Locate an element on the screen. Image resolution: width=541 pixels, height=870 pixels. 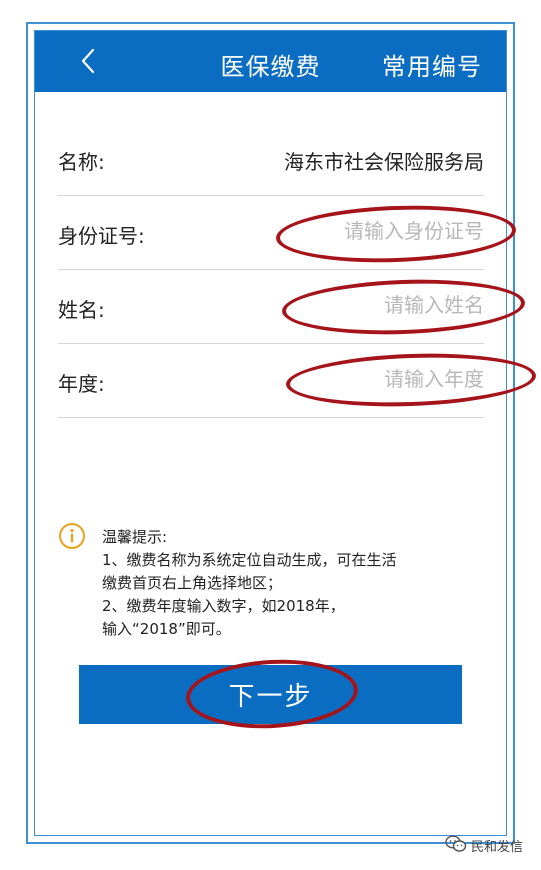
name-label: 名称: is located at coordinates (81, 162).